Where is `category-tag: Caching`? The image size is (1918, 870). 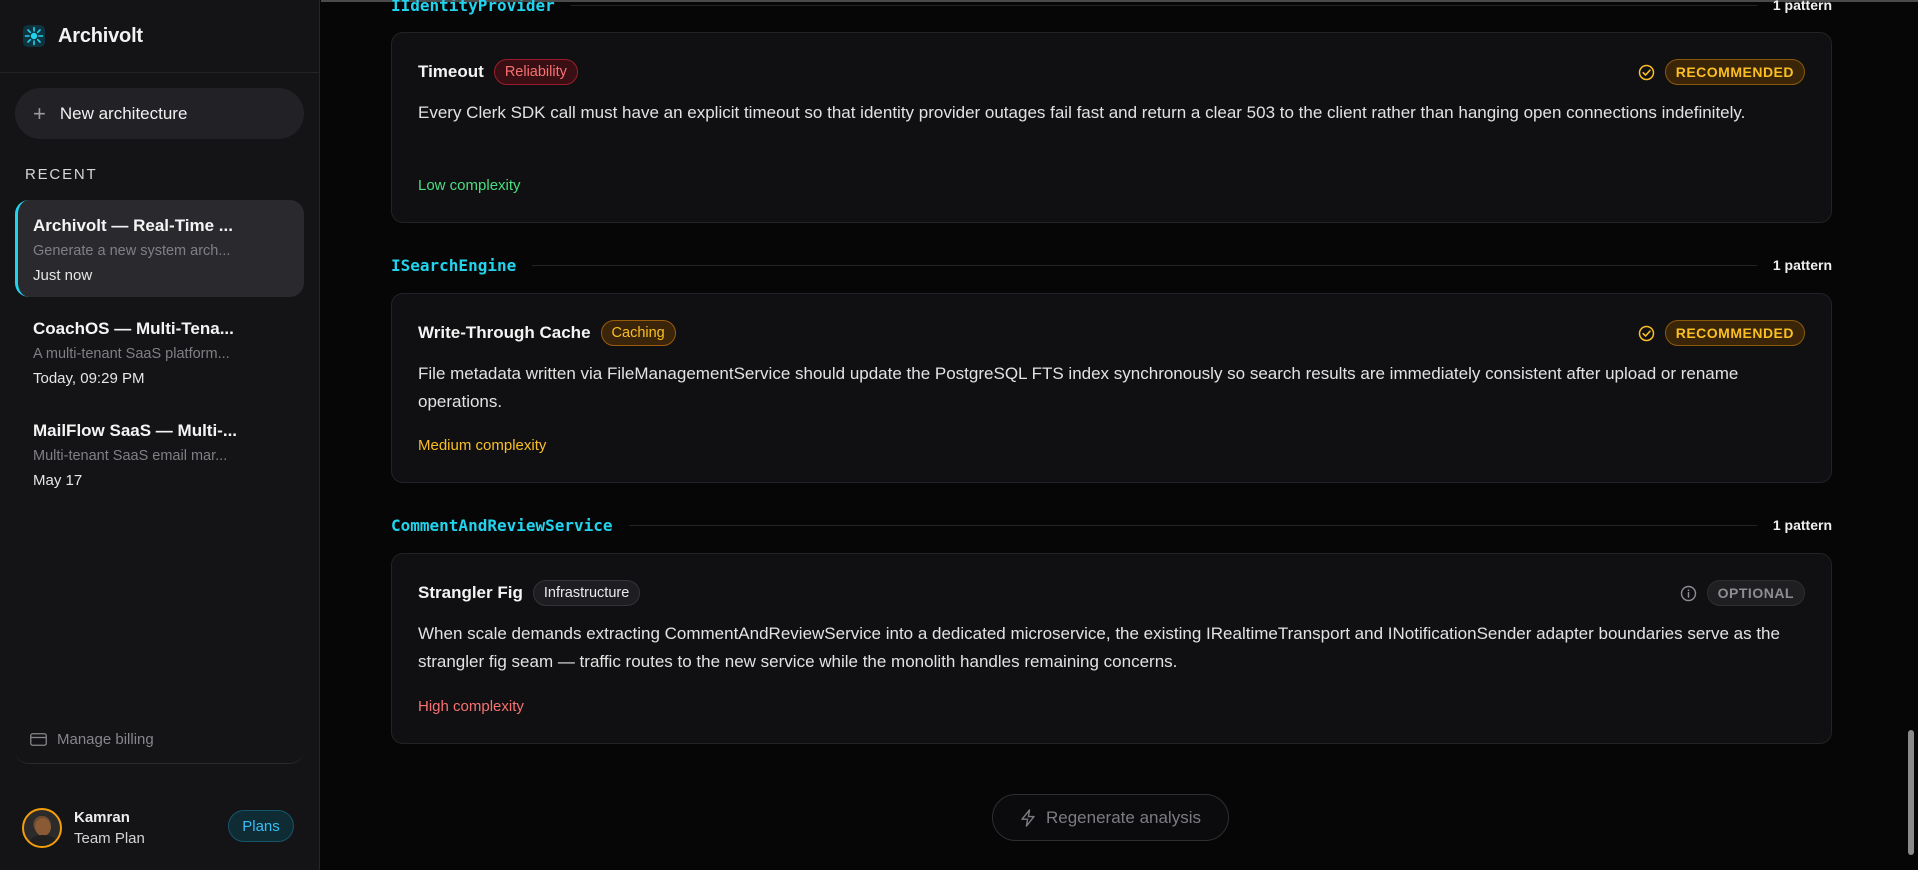 category-tag: Caching is located at coordinates (638, 333).